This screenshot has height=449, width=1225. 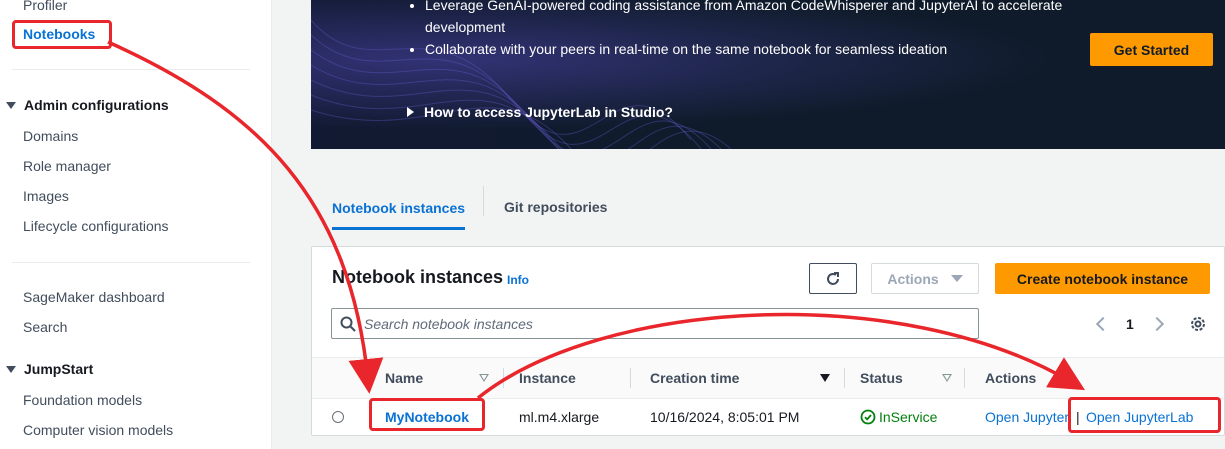 I want to click on refresh-button, so click(x=833, y=278).